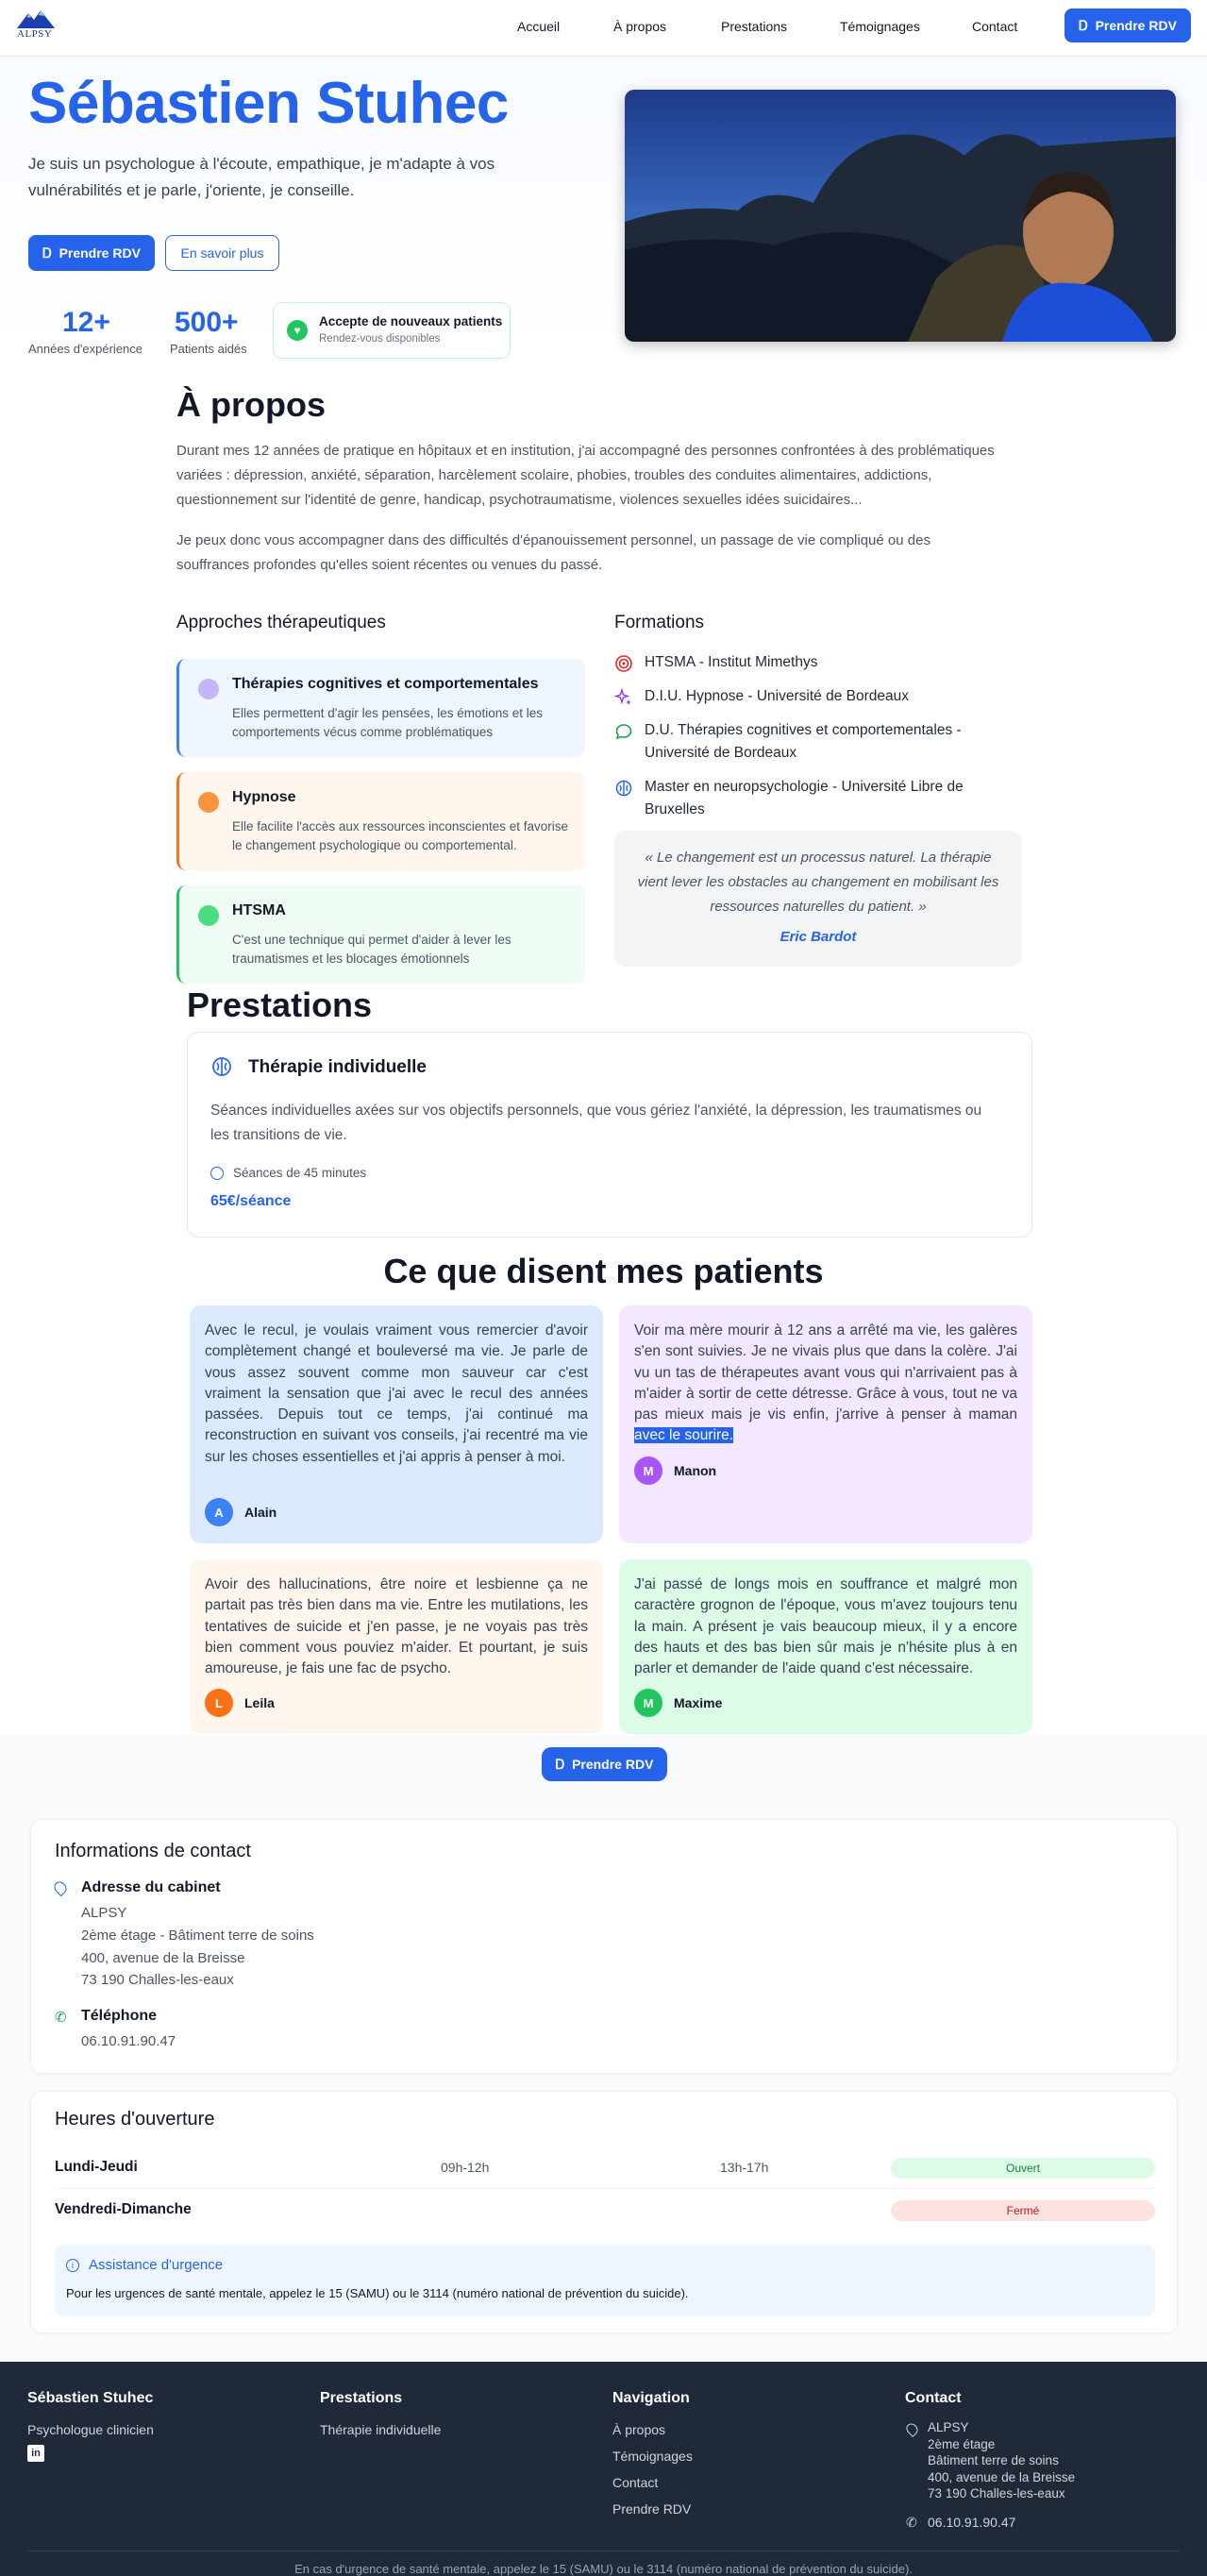 This screenshot has width=1207, height=2576. I want to click on info-icon: i, so click(72, 2265).